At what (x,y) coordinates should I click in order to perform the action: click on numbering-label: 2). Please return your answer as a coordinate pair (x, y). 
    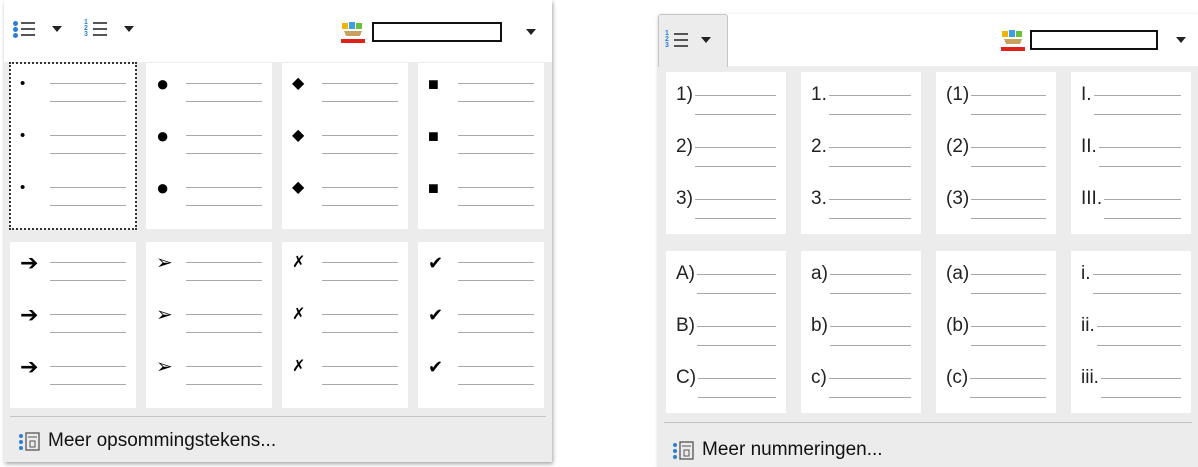
    Looking at the image, I should click on (684, 146).